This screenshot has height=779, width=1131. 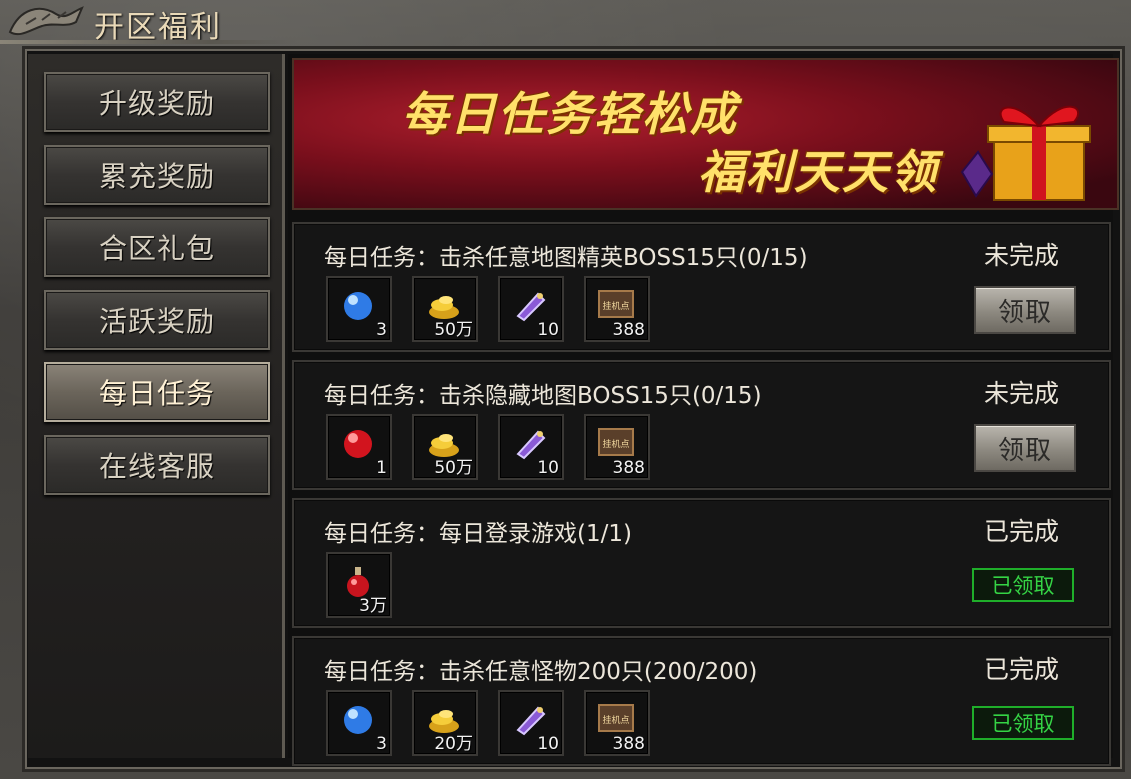 What do you see at coordinates (157, 320) in the screenshot?
I see `sidebar-item-activity-reward: 活跃奖励` at bounding box center [157, 320].